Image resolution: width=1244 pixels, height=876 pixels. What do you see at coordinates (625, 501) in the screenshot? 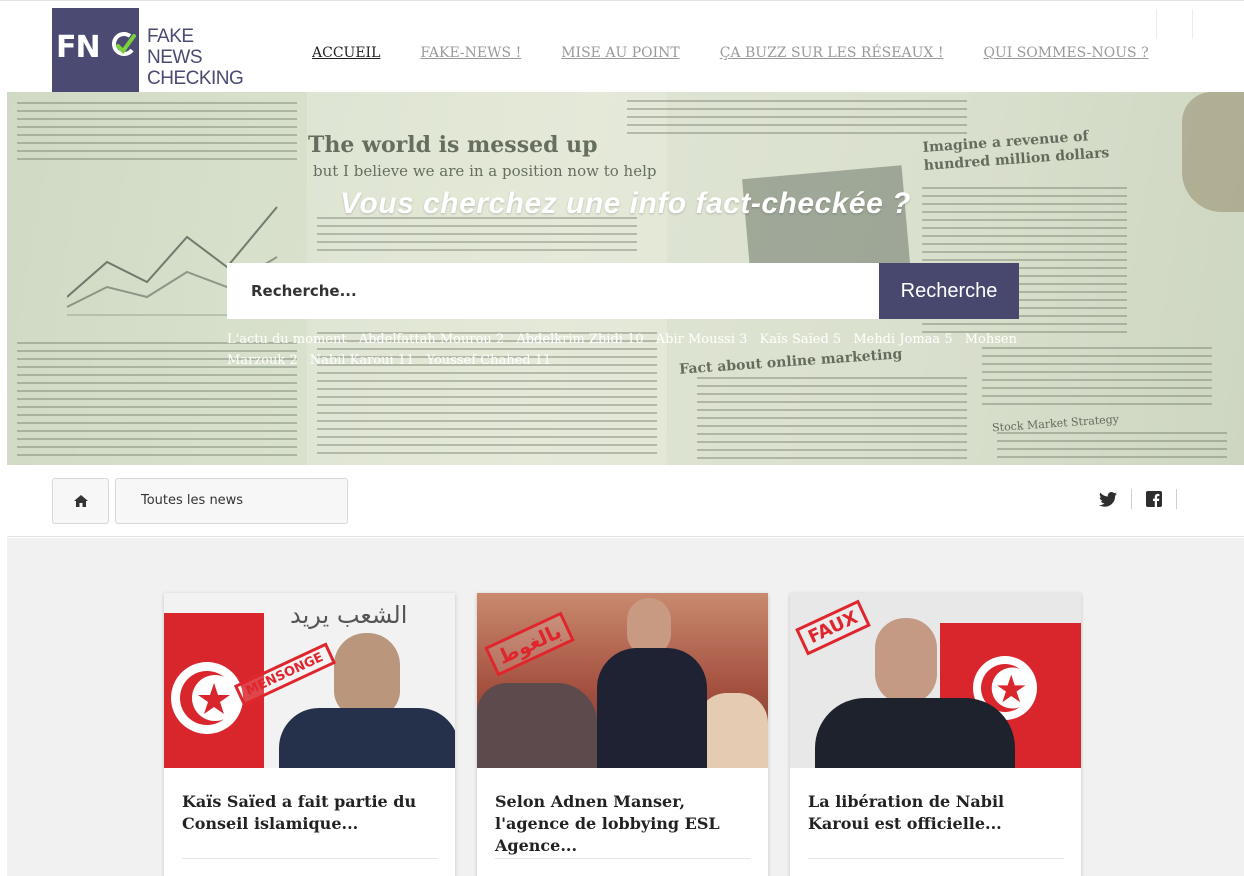
I see `breadcrumb-bar: Toutes les news` at bounding box center [625, 501].